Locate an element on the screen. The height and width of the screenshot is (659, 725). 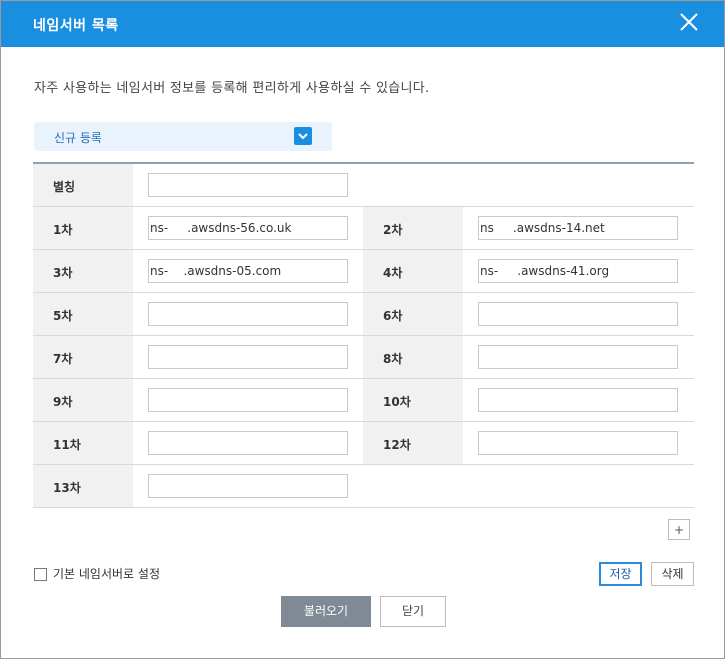
delete-button: 삭제 is located at coordinates (672, 574).